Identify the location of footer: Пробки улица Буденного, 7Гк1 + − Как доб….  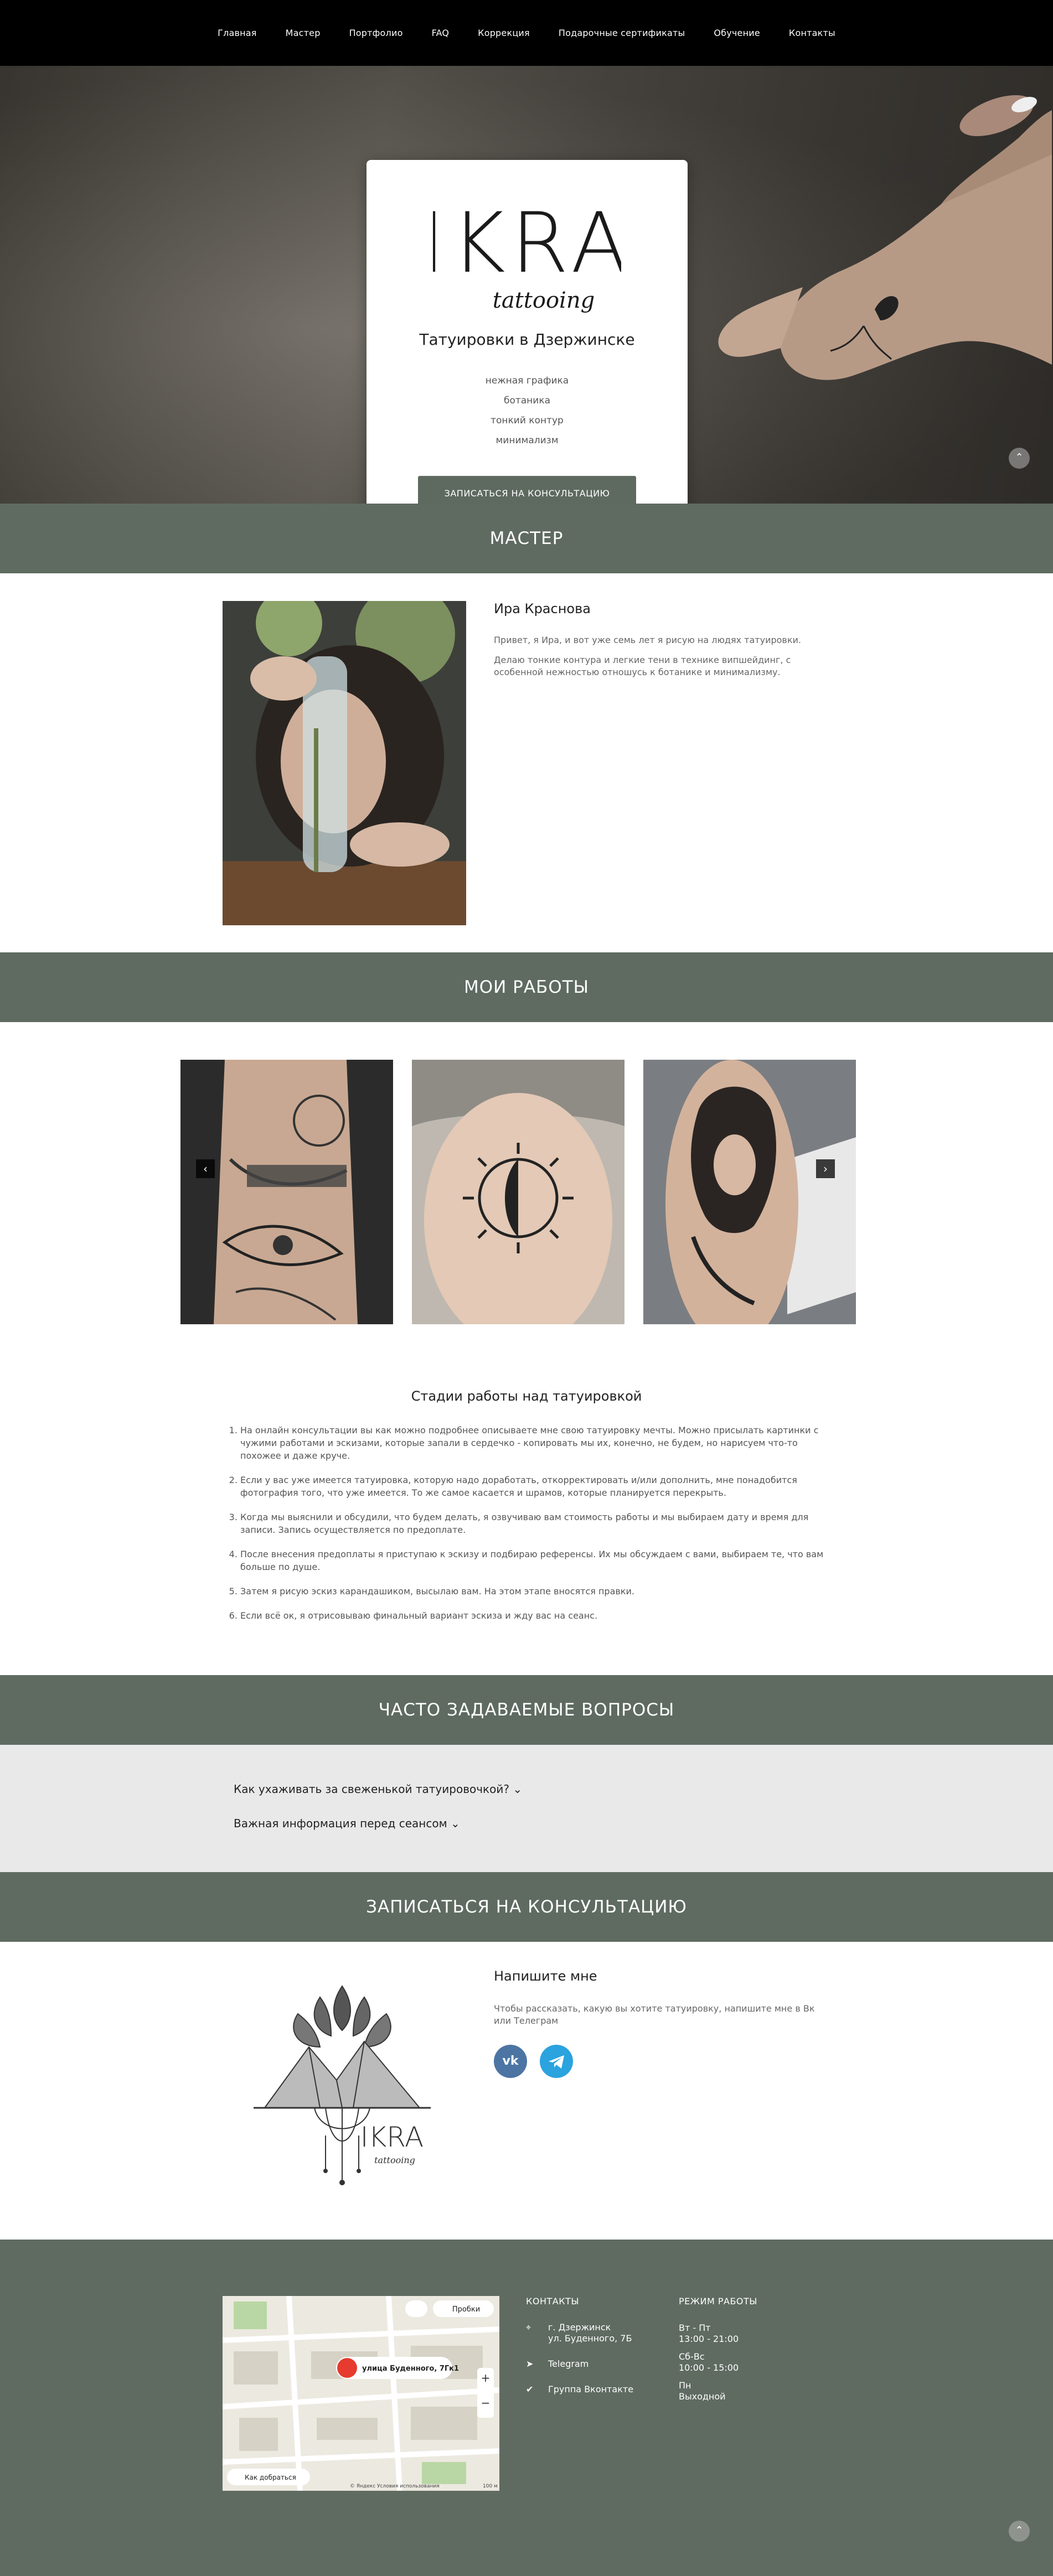
(526, 2408).